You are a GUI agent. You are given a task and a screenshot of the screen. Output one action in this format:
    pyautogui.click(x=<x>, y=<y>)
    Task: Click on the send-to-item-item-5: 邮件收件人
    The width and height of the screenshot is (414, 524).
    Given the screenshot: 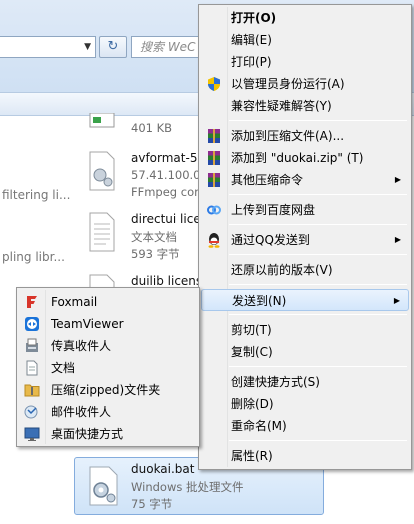 What is the action you would take?
    pyautogui.click(x=108, y=412)
    